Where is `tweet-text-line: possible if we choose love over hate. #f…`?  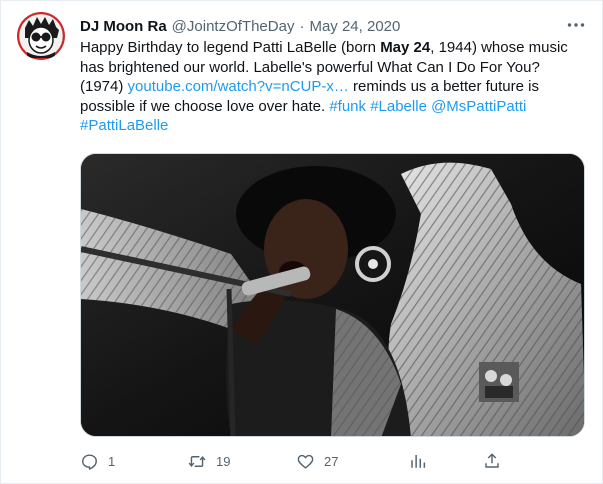 tweet-text-line: possible if we choose love over hate. #f… is located at coordinates (335, 107).